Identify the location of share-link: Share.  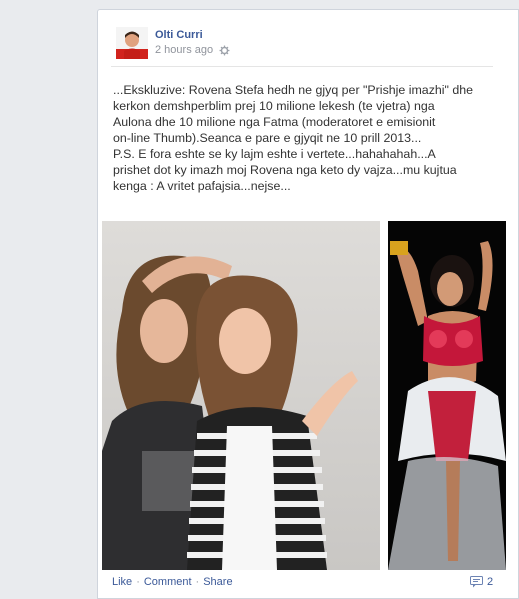
(217, 582).